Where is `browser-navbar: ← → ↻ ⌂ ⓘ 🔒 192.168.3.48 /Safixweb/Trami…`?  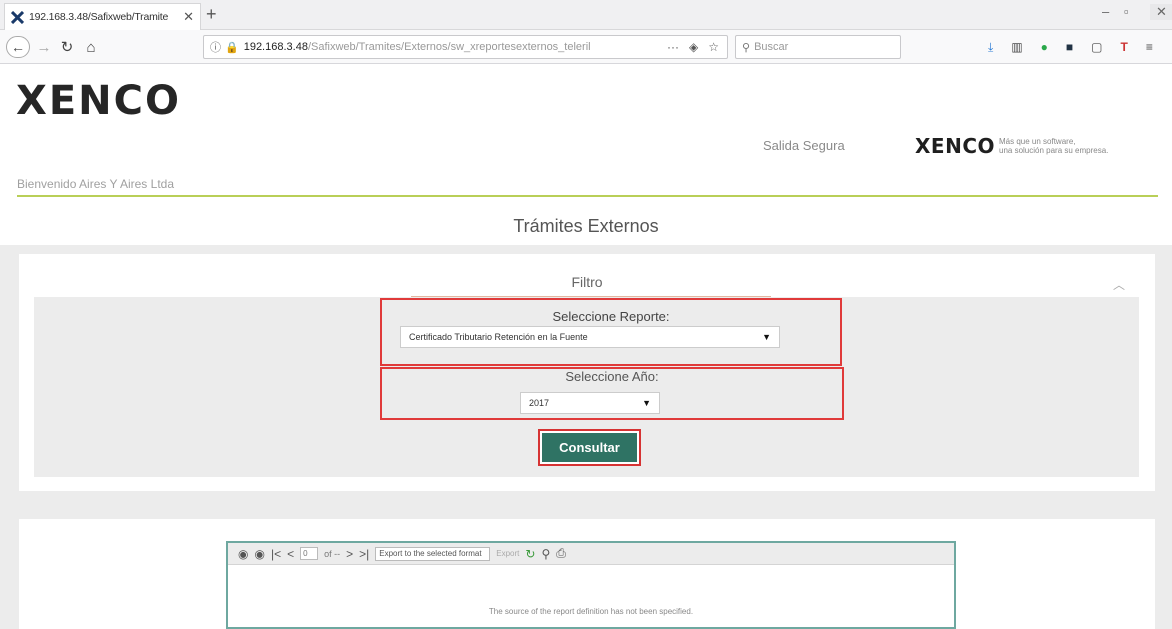
browser-navbar: ← → ↻ ⌂ ⓘ 🔒 192.168.3.48 /Safixweb/Trami… is located at coordinates (586, 47).